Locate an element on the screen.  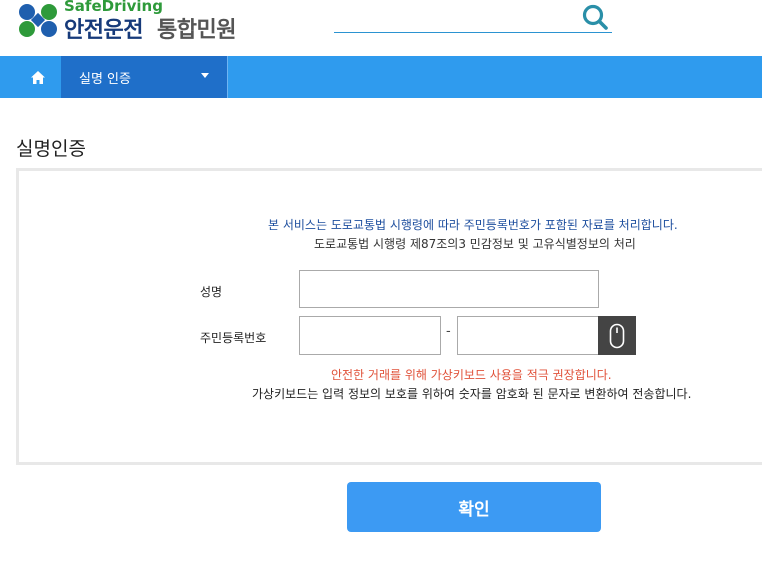
mouse-icon is located at coordinates (617, 335).